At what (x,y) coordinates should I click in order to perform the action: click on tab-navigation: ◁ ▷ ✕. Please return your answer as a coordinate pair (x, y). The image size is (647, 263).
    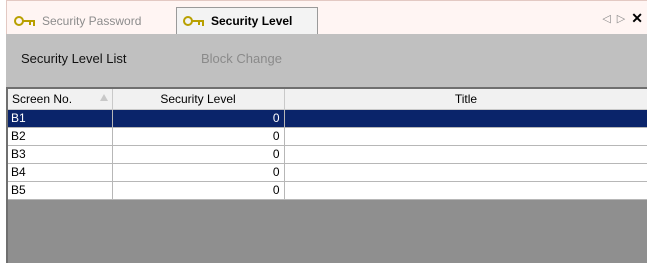
    Looking at the image, I should click on (622, 18).